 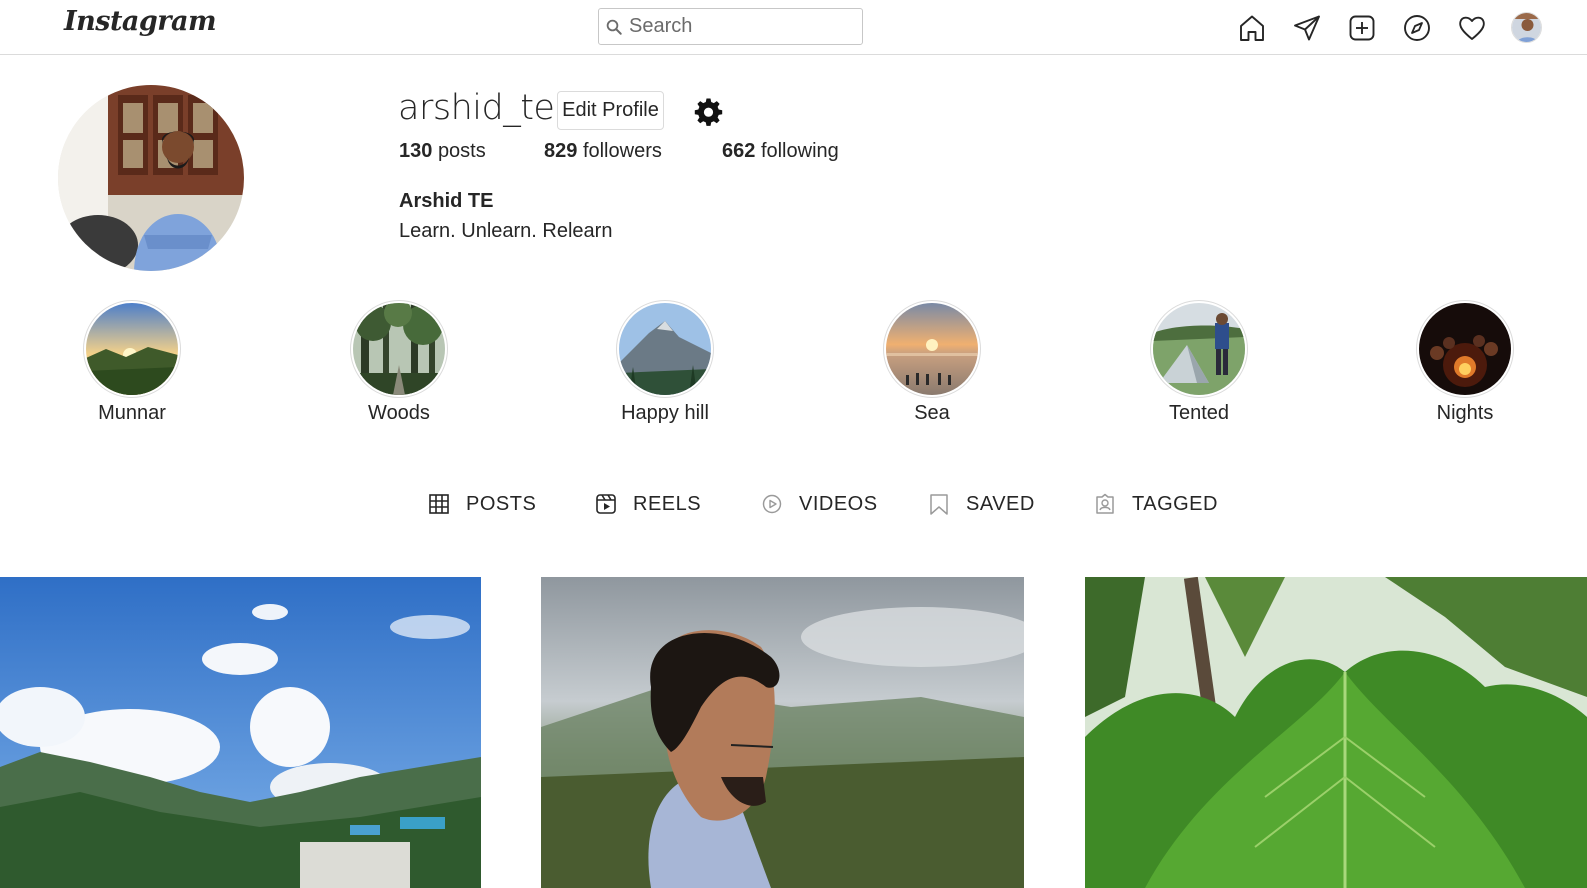 I want to click on highlight-tented: Tented, so click(x=1199, y=362).